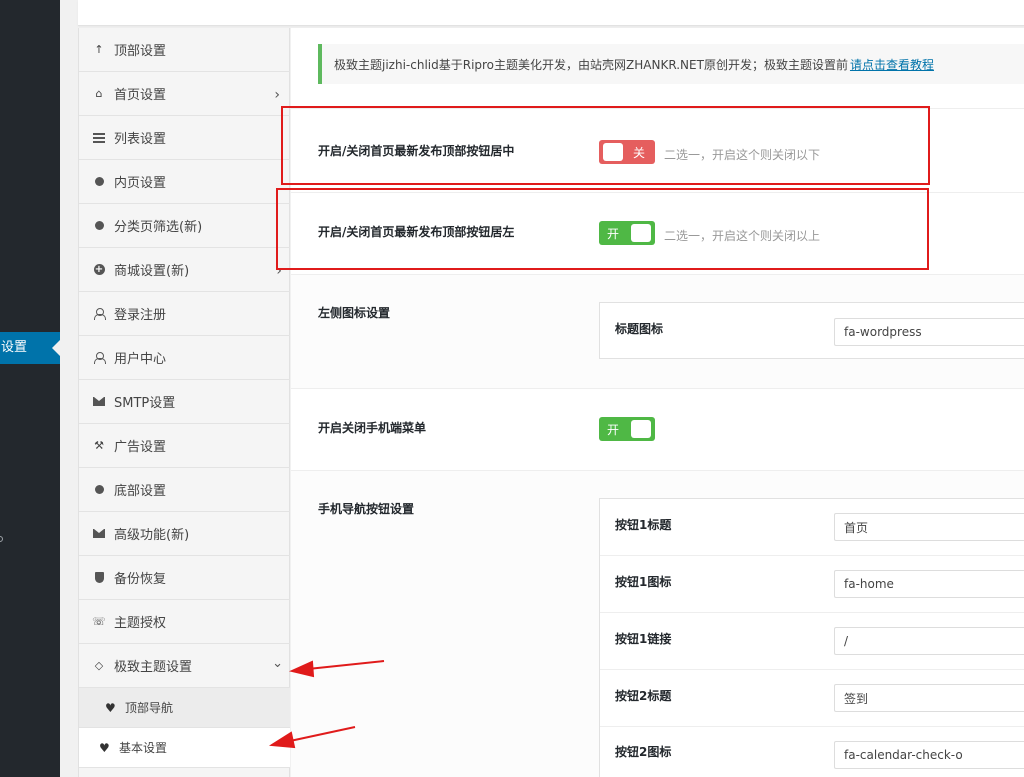 The image size is (1024, 777). I want to click on annotation-arrow-2-line, so click(322, 734).